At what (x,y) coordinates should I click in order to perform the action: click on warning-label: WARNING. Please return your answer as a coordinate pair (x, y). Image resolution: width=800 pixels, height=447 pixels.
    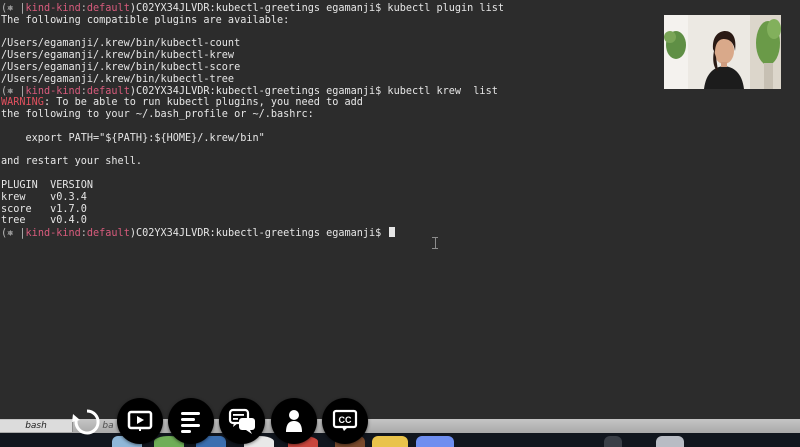
    Looking at the image, I should click on (22, 103).